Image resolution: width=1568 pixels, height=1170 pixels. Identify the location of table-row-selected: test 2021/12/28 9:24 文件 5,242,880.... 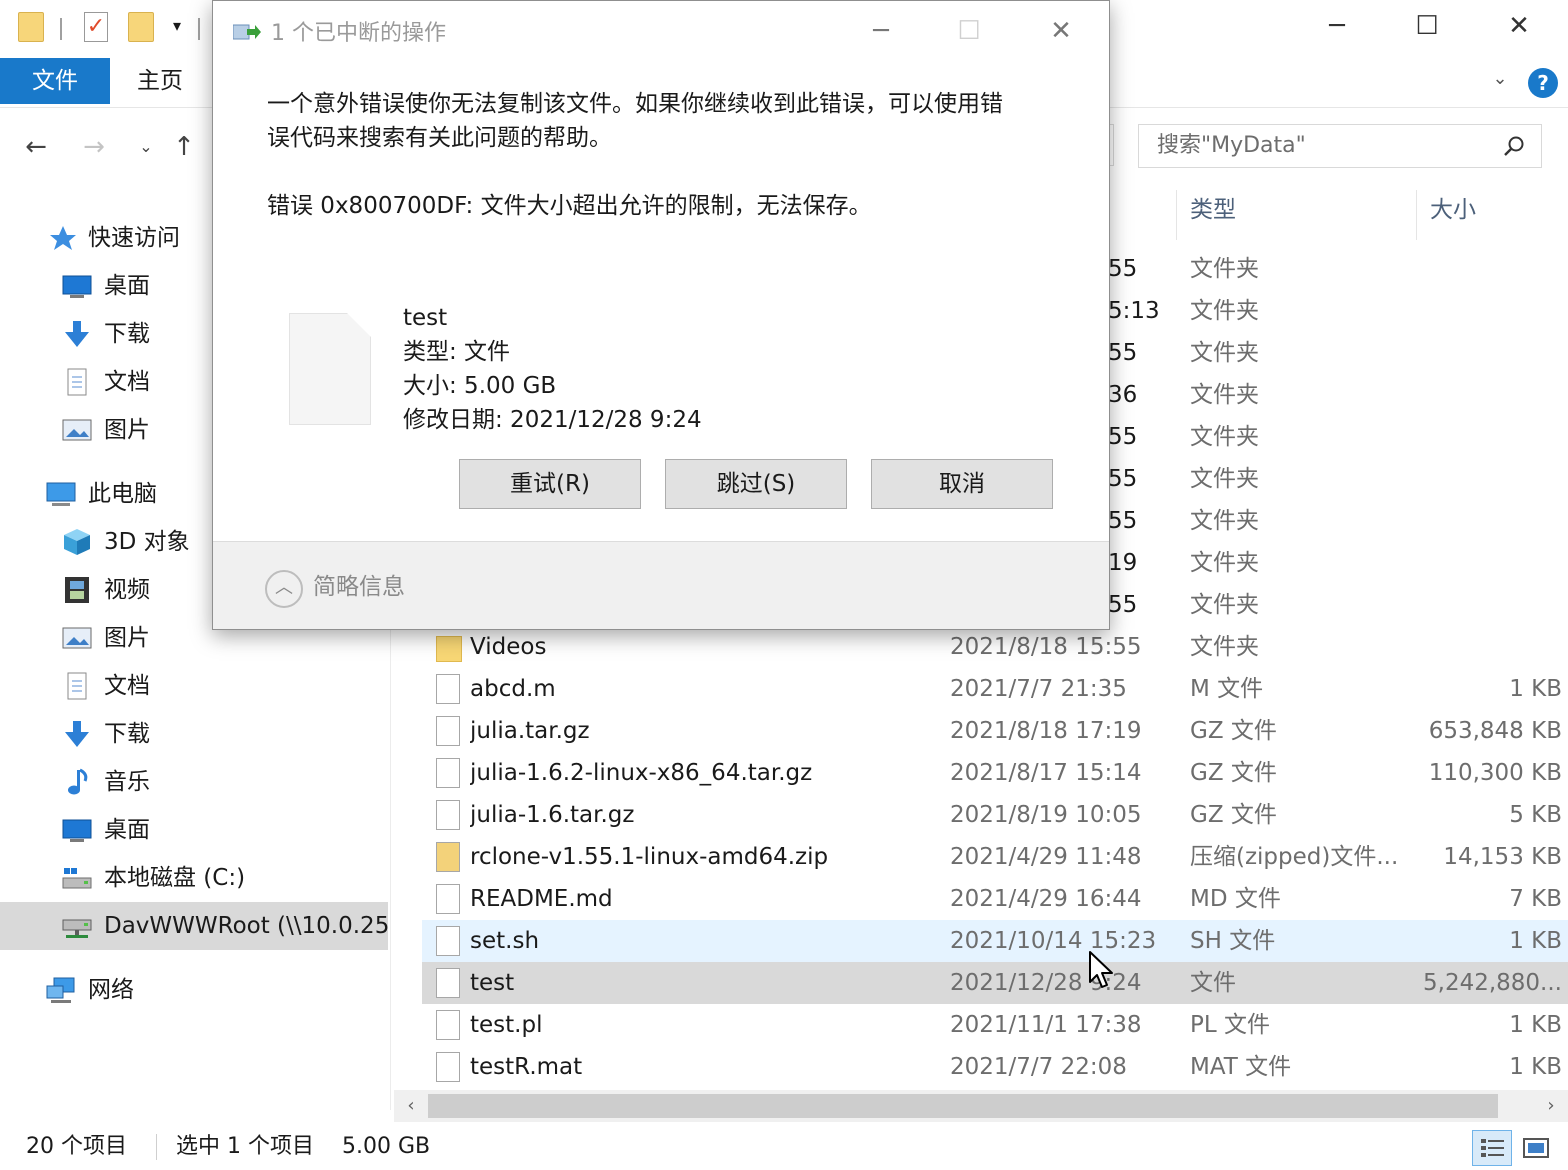
(995, 983).